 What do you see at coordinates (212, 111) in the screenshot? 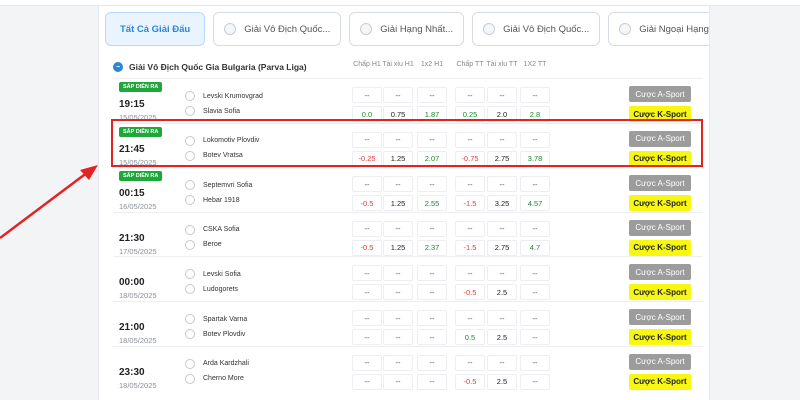
I see `away-team: Slavia Sofia` at bounding box center [212, 111].